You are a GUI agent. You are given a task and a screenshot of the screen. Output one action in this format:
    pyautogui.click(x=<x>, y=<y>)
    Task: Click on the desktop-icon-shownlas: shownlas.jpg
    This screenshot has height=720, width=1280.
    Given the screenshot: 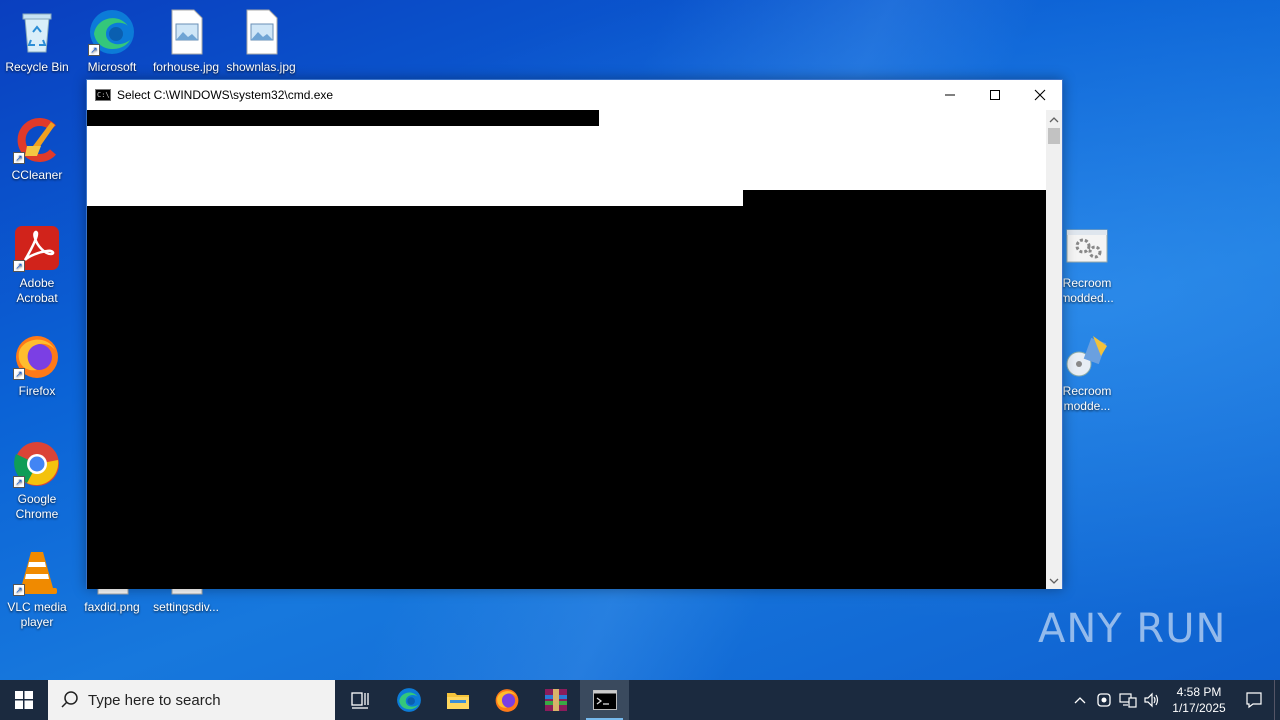 What is the action you would take?
    pyautogui.click(x=261, y=41)
    